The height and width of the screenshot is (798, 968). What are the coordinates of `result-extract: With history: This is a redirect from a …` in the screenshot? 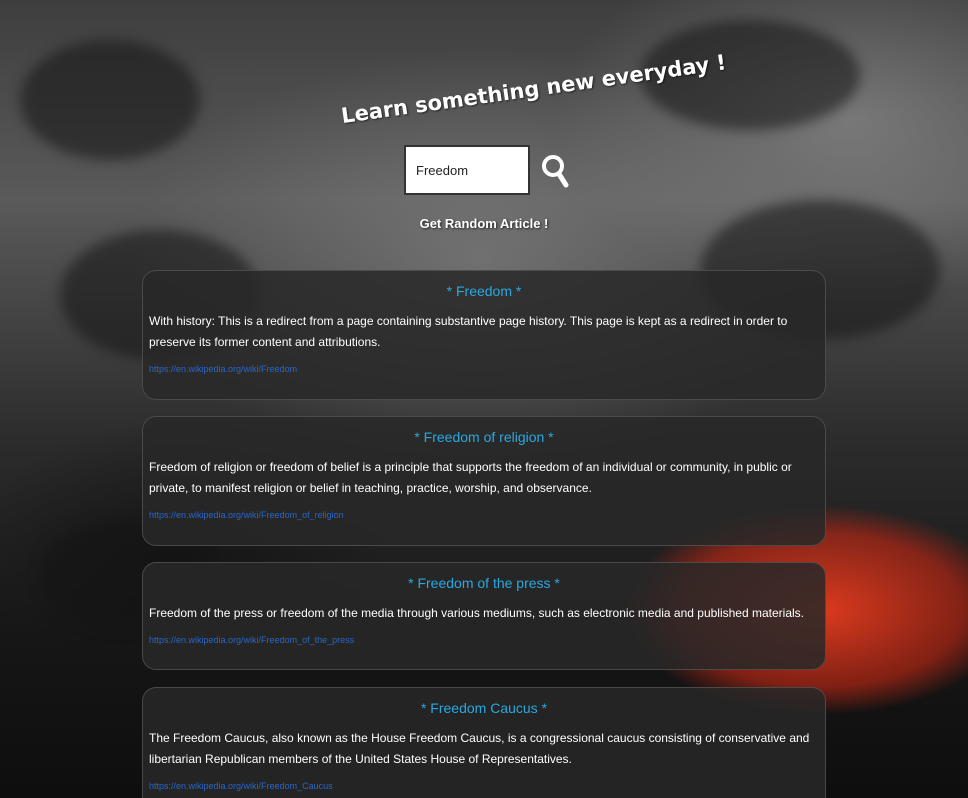 It's located at (468, 331).